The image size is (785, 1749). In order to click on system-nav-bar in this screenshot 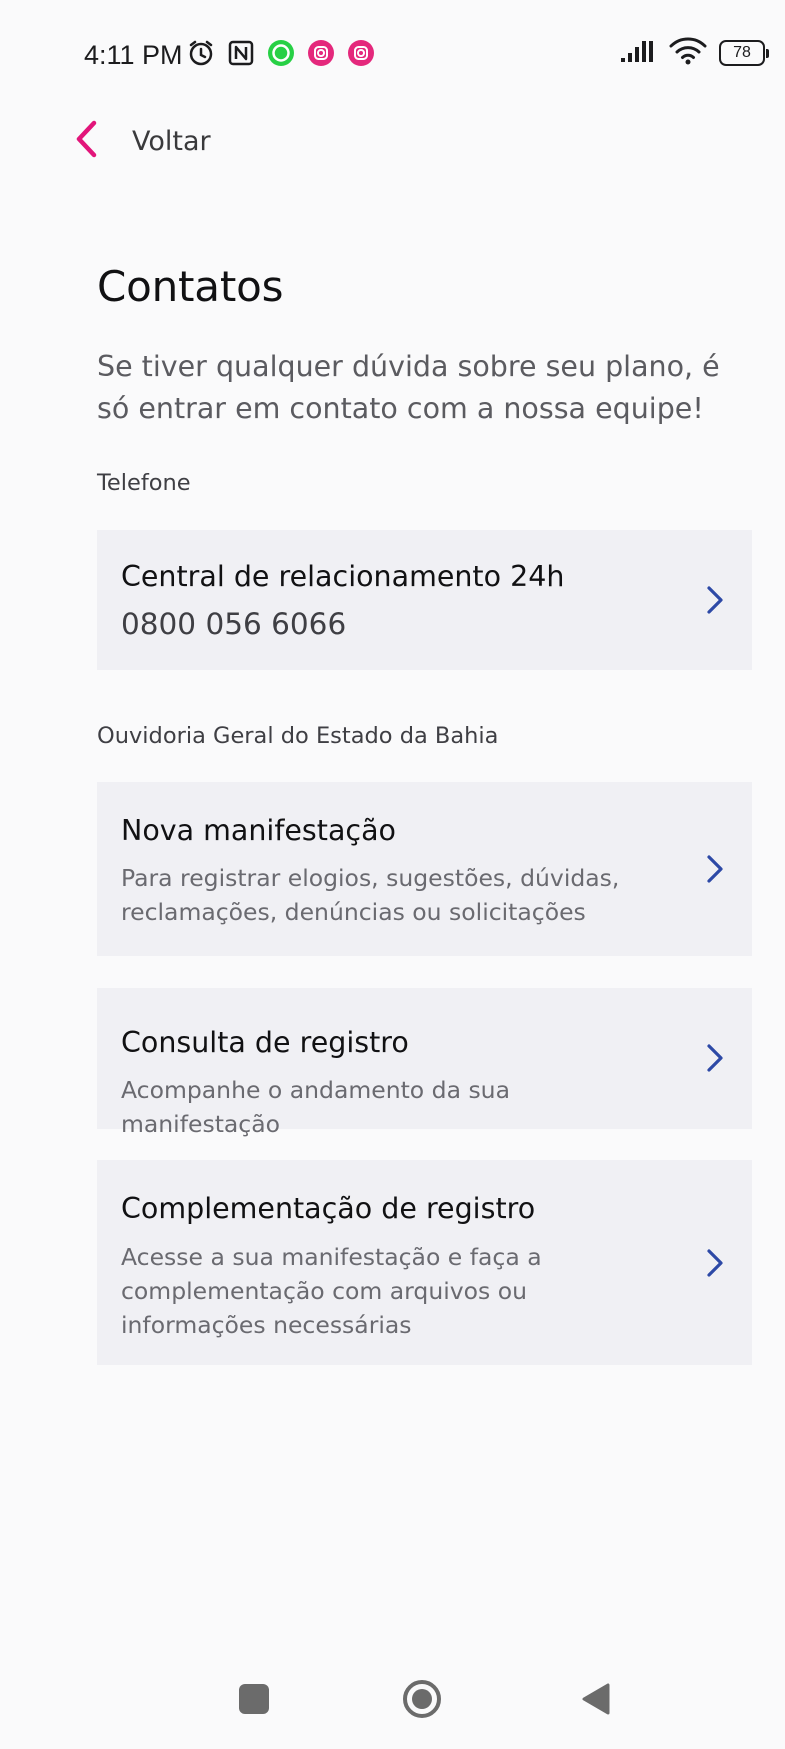, I will do `click(392, 1704)`.